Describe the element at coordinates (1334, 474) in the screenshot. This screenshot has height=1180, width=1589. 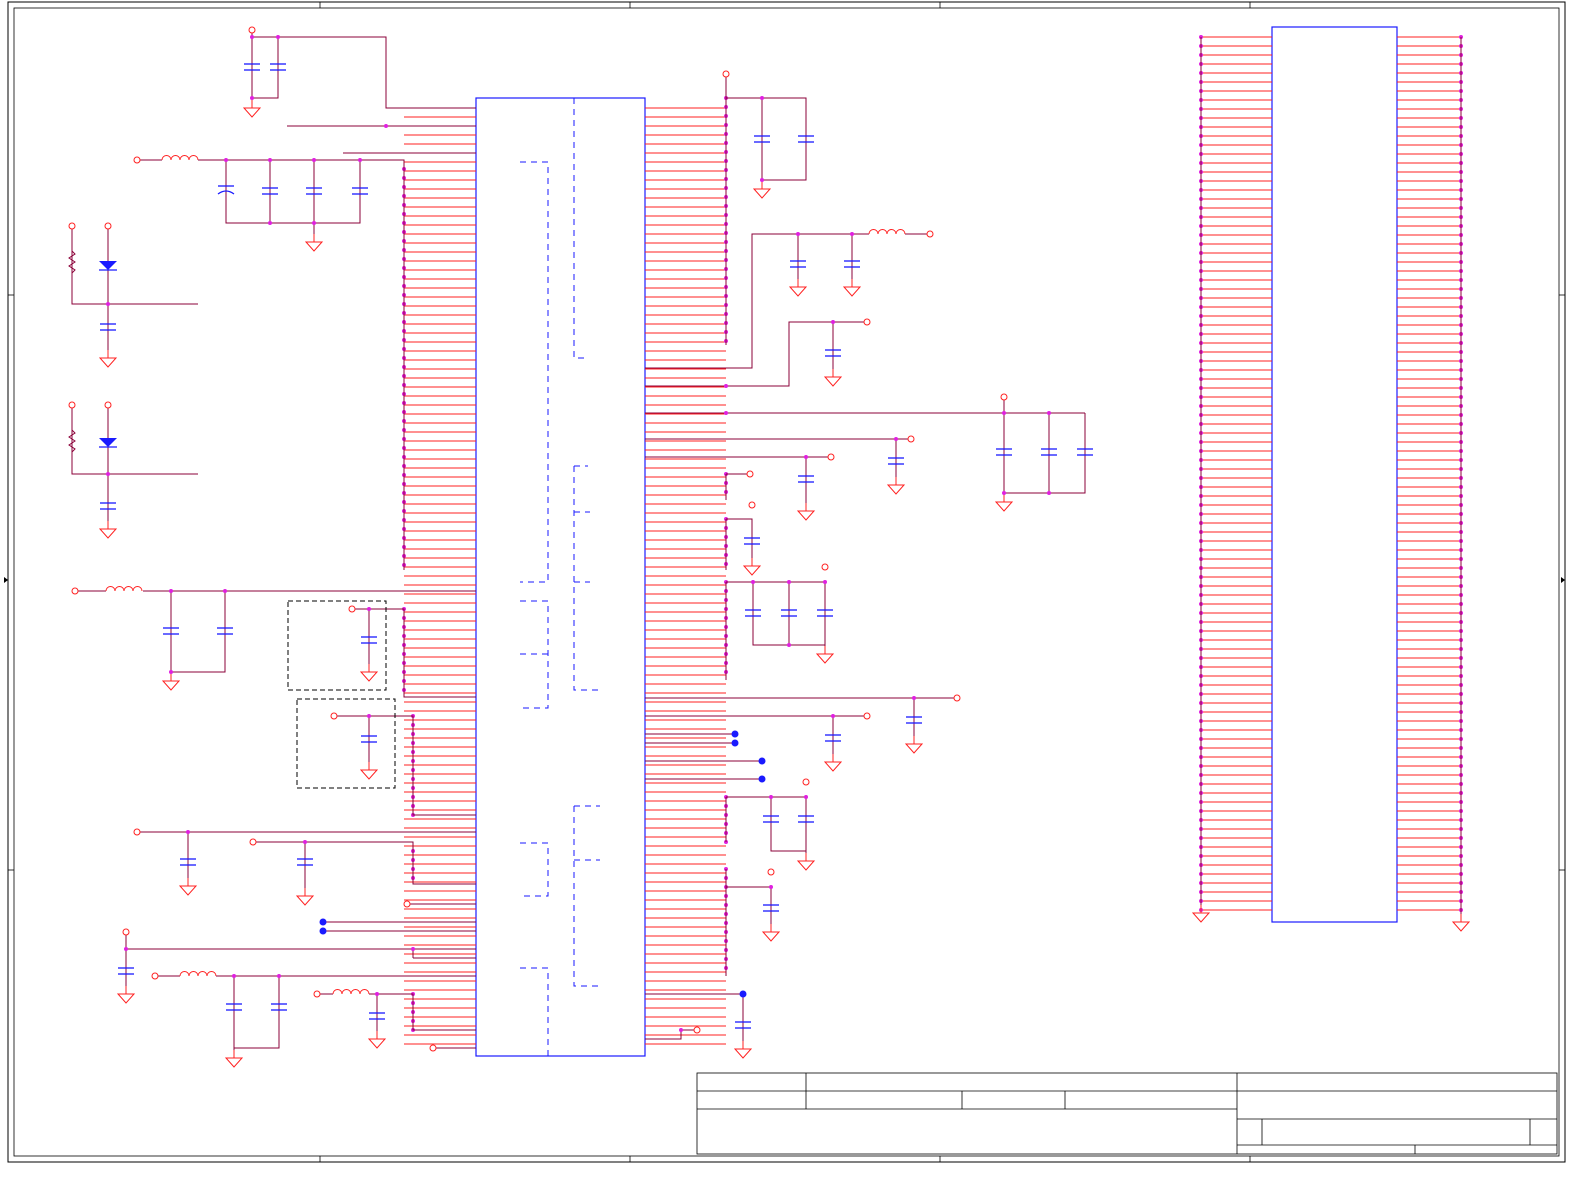
I see `connector` at that location.